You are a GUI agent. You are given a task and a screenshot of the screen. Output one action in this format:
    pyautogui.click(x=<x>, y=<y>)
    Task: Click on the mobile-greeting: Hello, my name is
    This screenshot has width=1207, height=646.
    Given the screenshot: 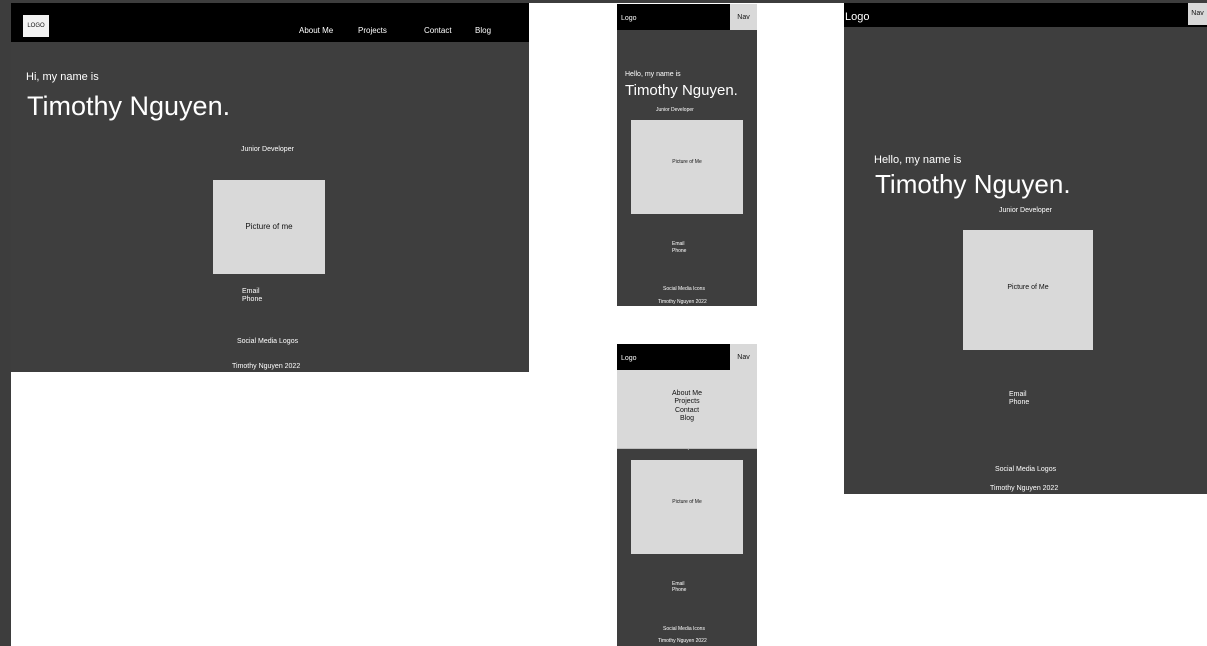 What is the action you would take?
    pyautogui.click(x=653, y=74)
    